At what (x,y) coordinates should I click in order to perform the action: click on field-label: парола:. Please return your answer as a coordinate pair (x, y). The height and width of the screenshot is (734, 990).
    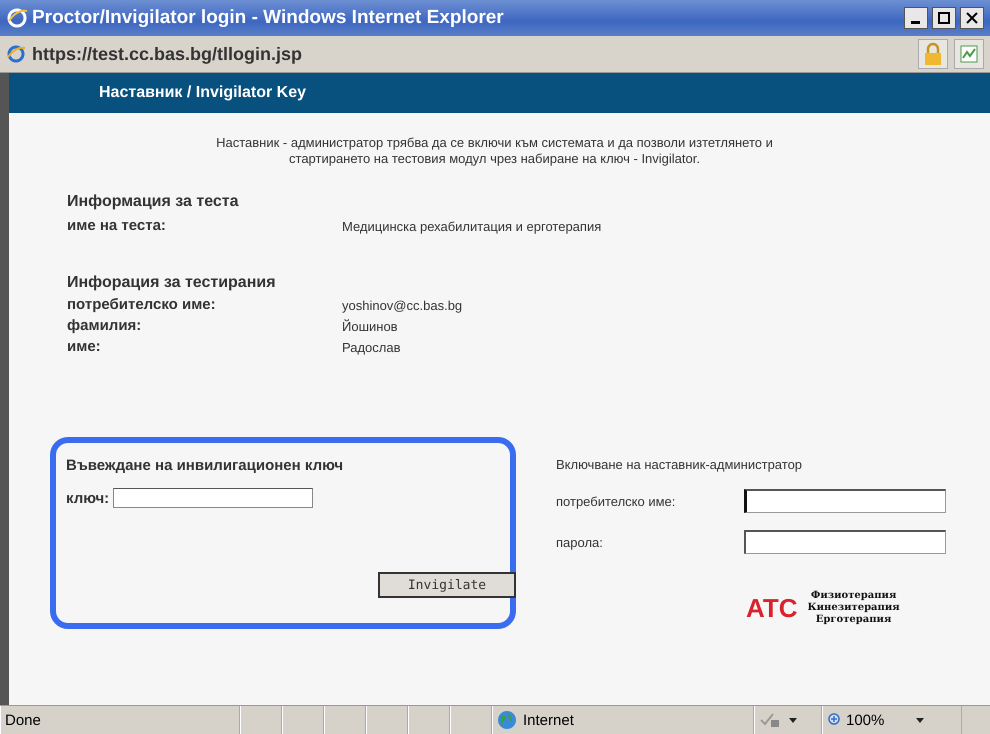
    Looking at the image, I should click on (580, 542).